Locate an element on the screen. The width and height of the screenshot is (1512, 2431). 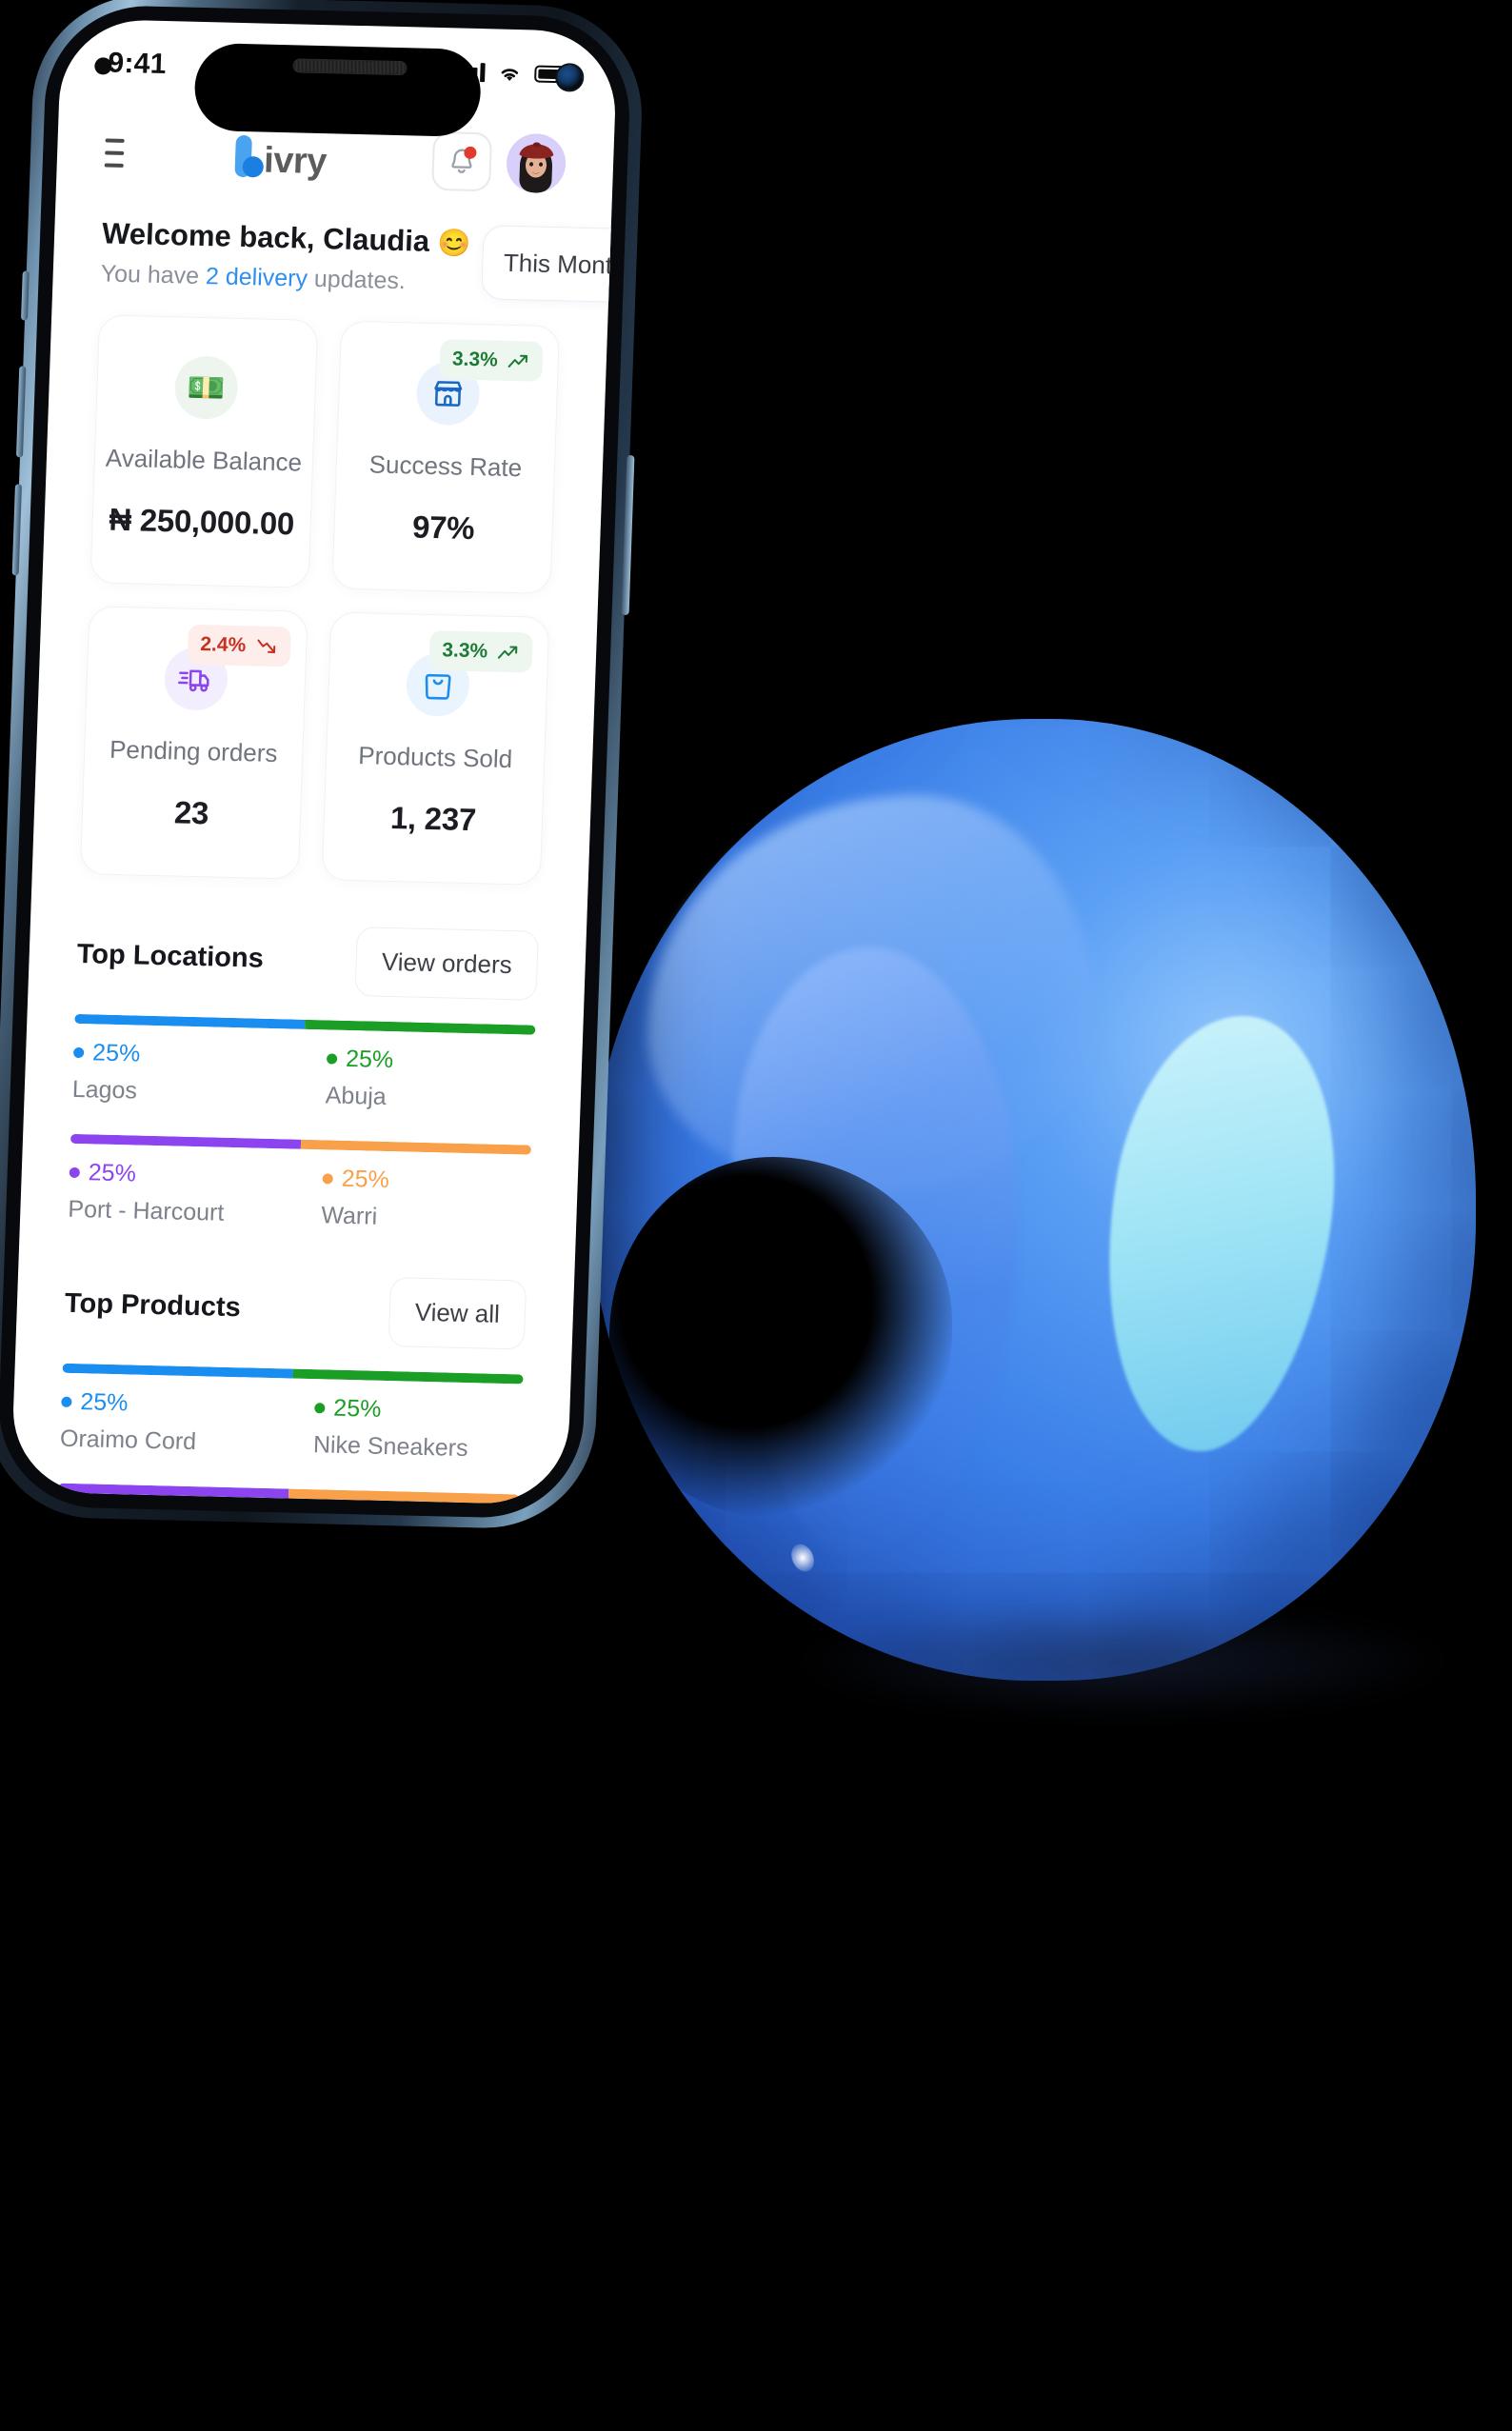
top-locations-row-2: 25% Port - Harcourt 25% Warri is located at coordinates (300, 1170).